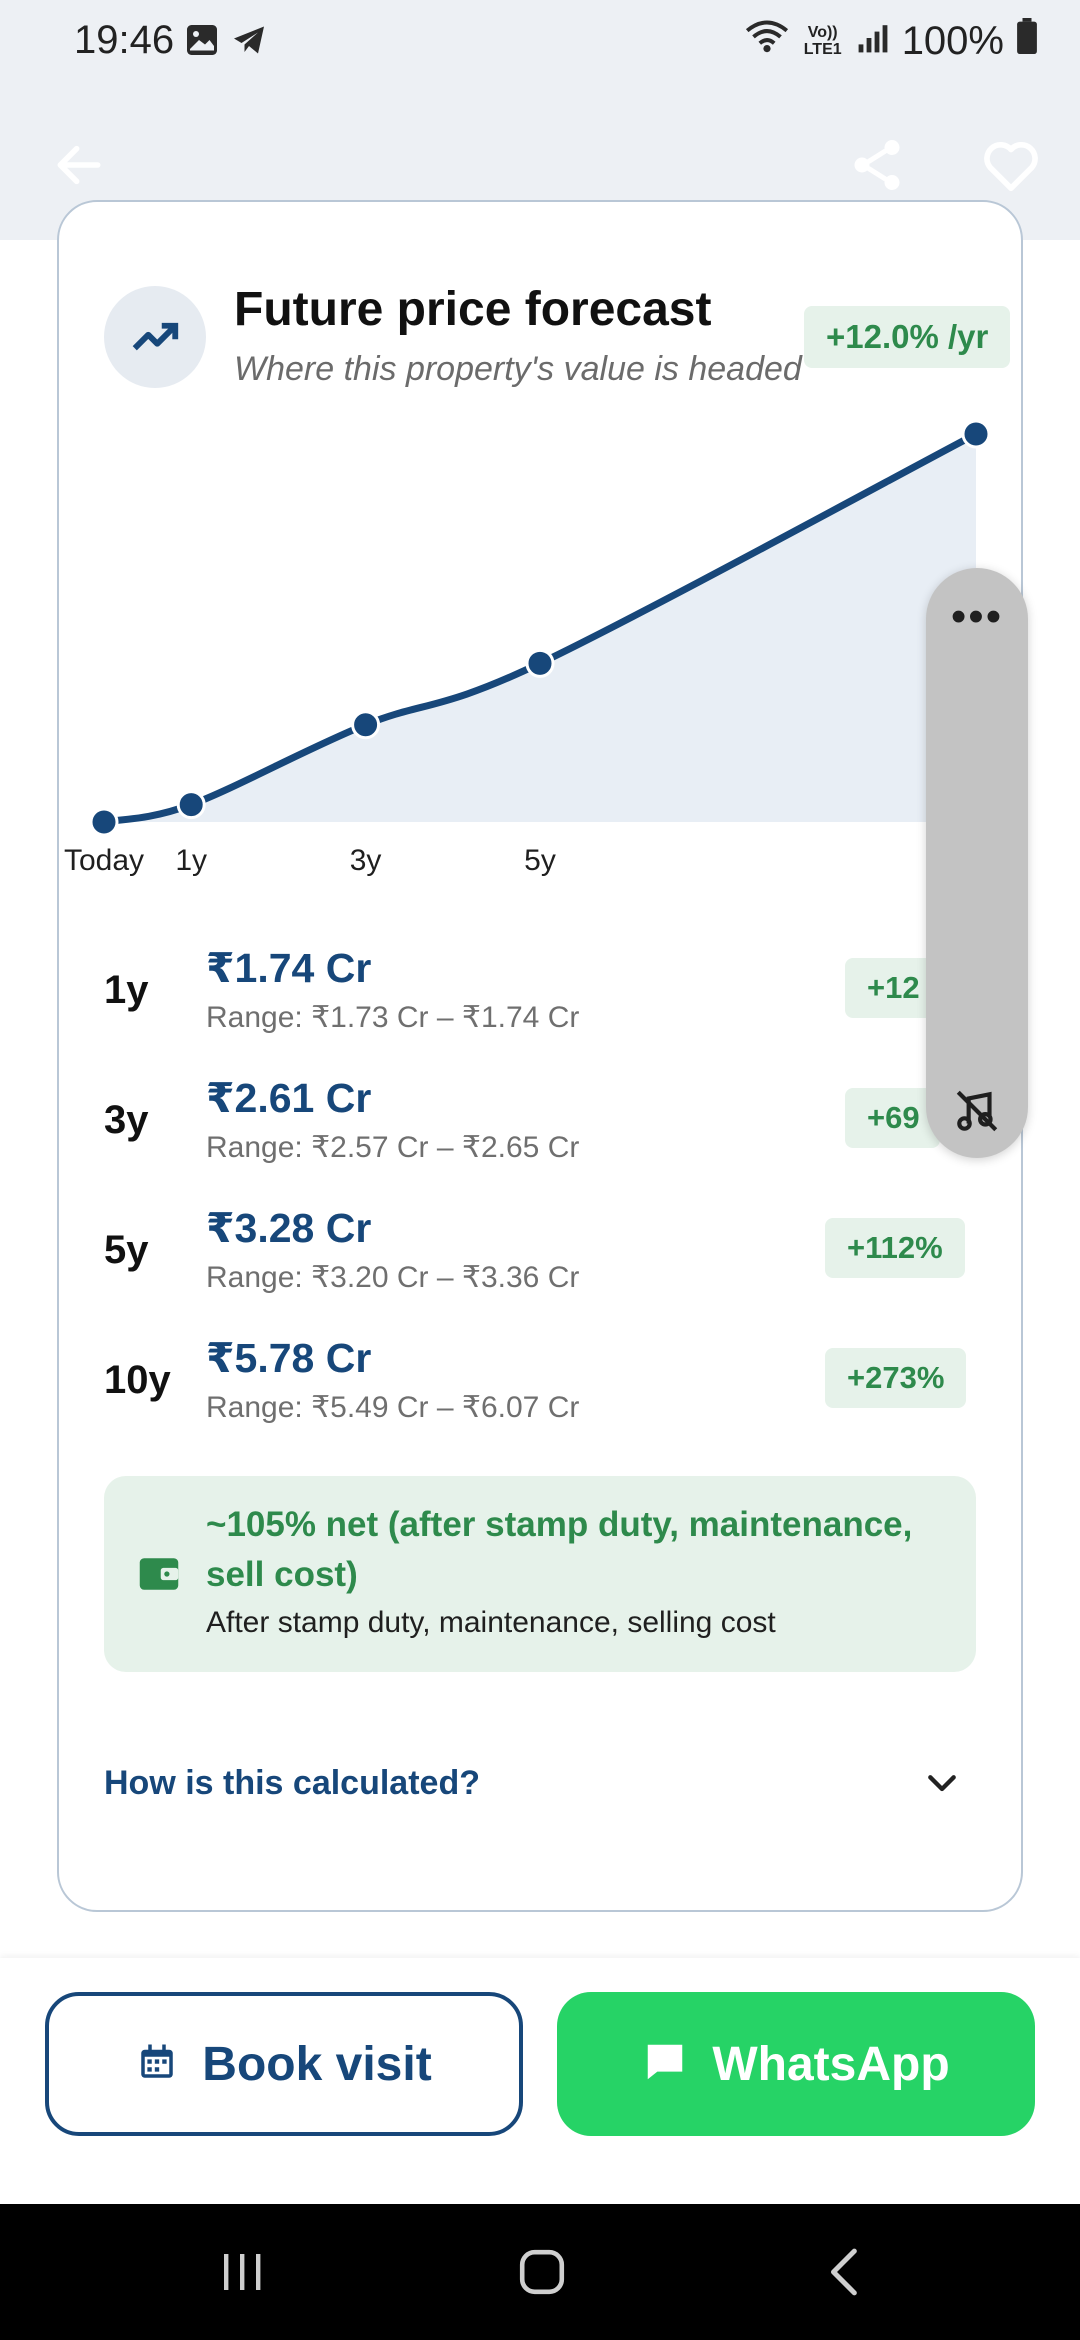 The width and height of the screenshot is (1080, 2340). Describe the element at coordinates (896, 1378) in the screenshot. I see `row-10y-change-badge: +273%` at that location.